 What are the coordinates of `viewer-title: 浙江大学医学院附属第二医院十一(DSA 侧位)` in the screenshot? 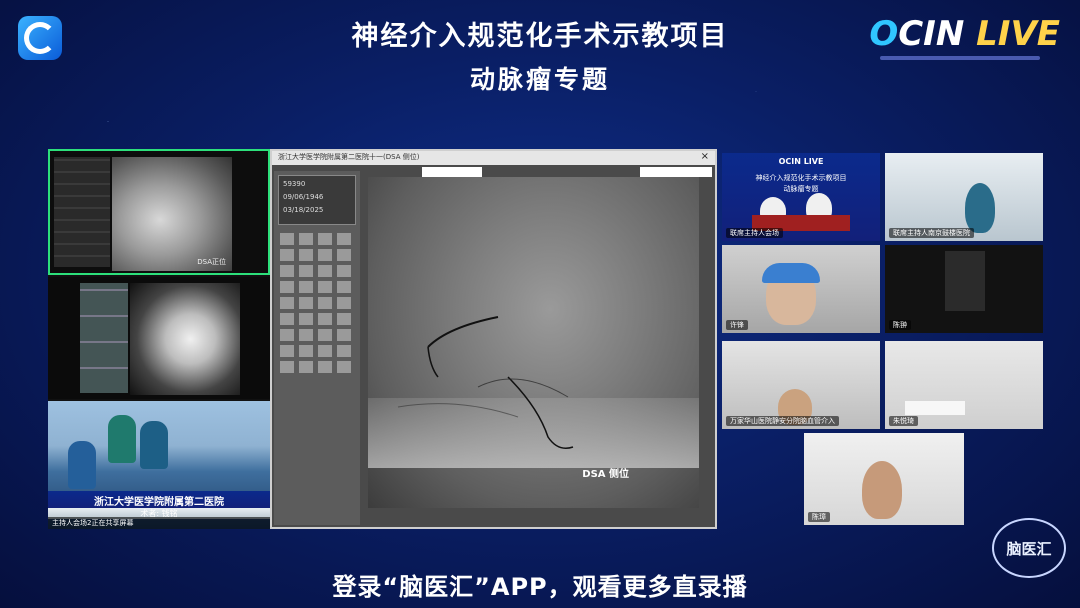 It's located at (349, 157).